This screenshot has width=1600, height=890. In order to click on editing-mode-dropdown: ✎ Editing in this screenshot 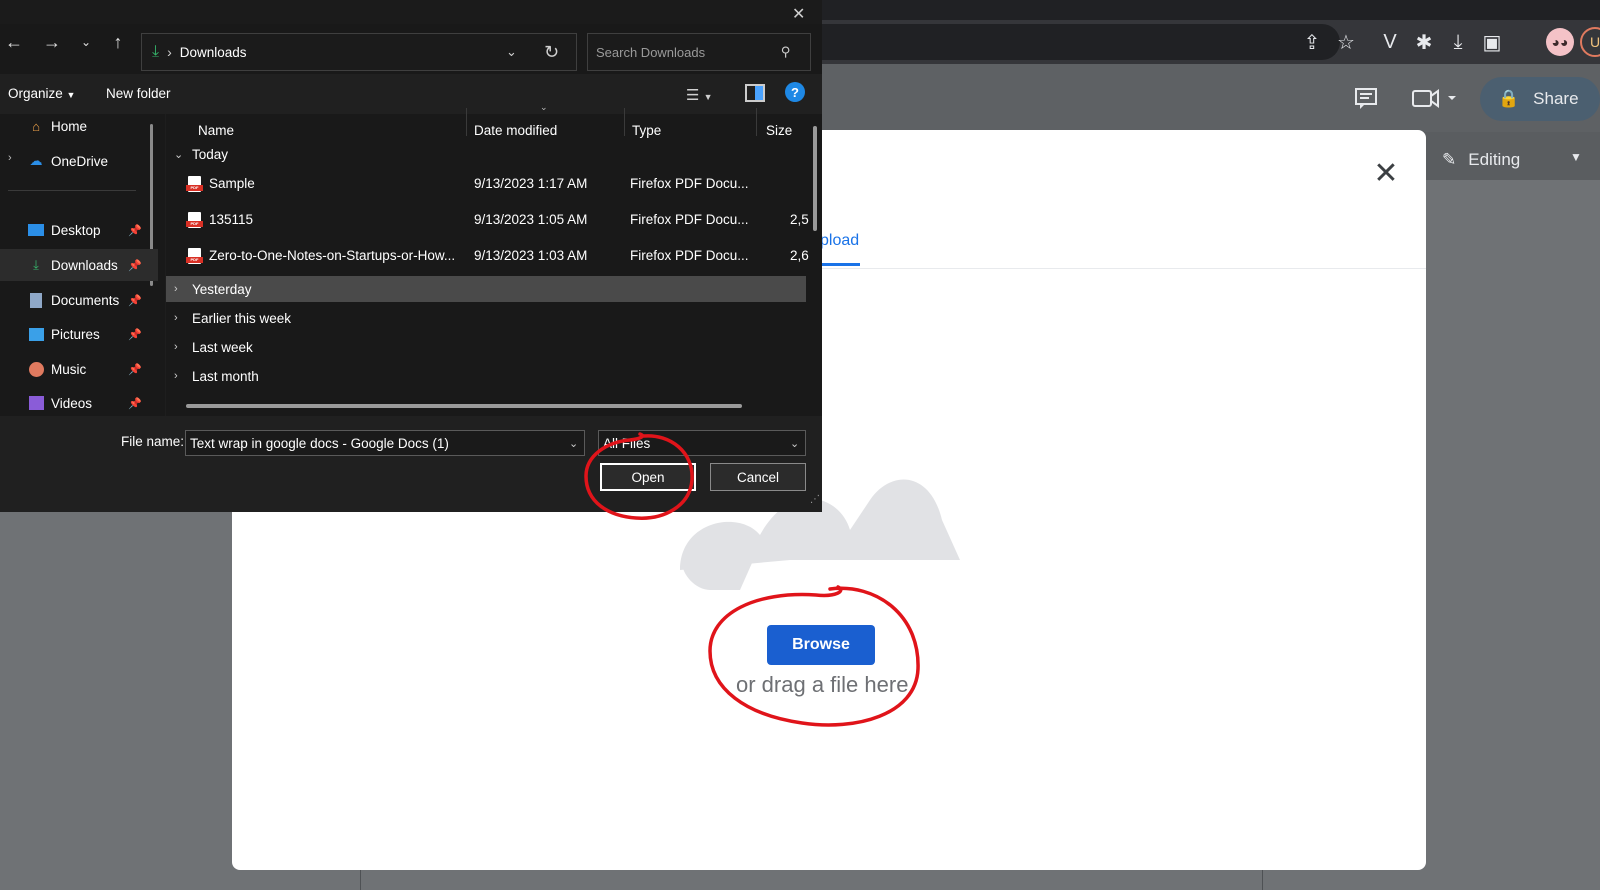, I will do `click(1481, 160)`.